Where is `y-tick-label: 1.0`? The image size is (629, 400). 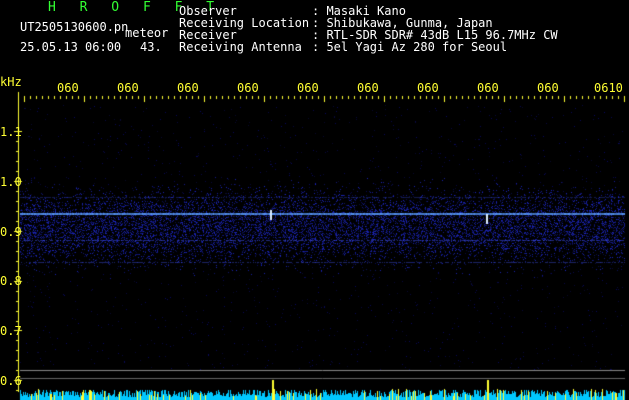
y-tick-label: 1.0 is located at coordinates (11, 182).